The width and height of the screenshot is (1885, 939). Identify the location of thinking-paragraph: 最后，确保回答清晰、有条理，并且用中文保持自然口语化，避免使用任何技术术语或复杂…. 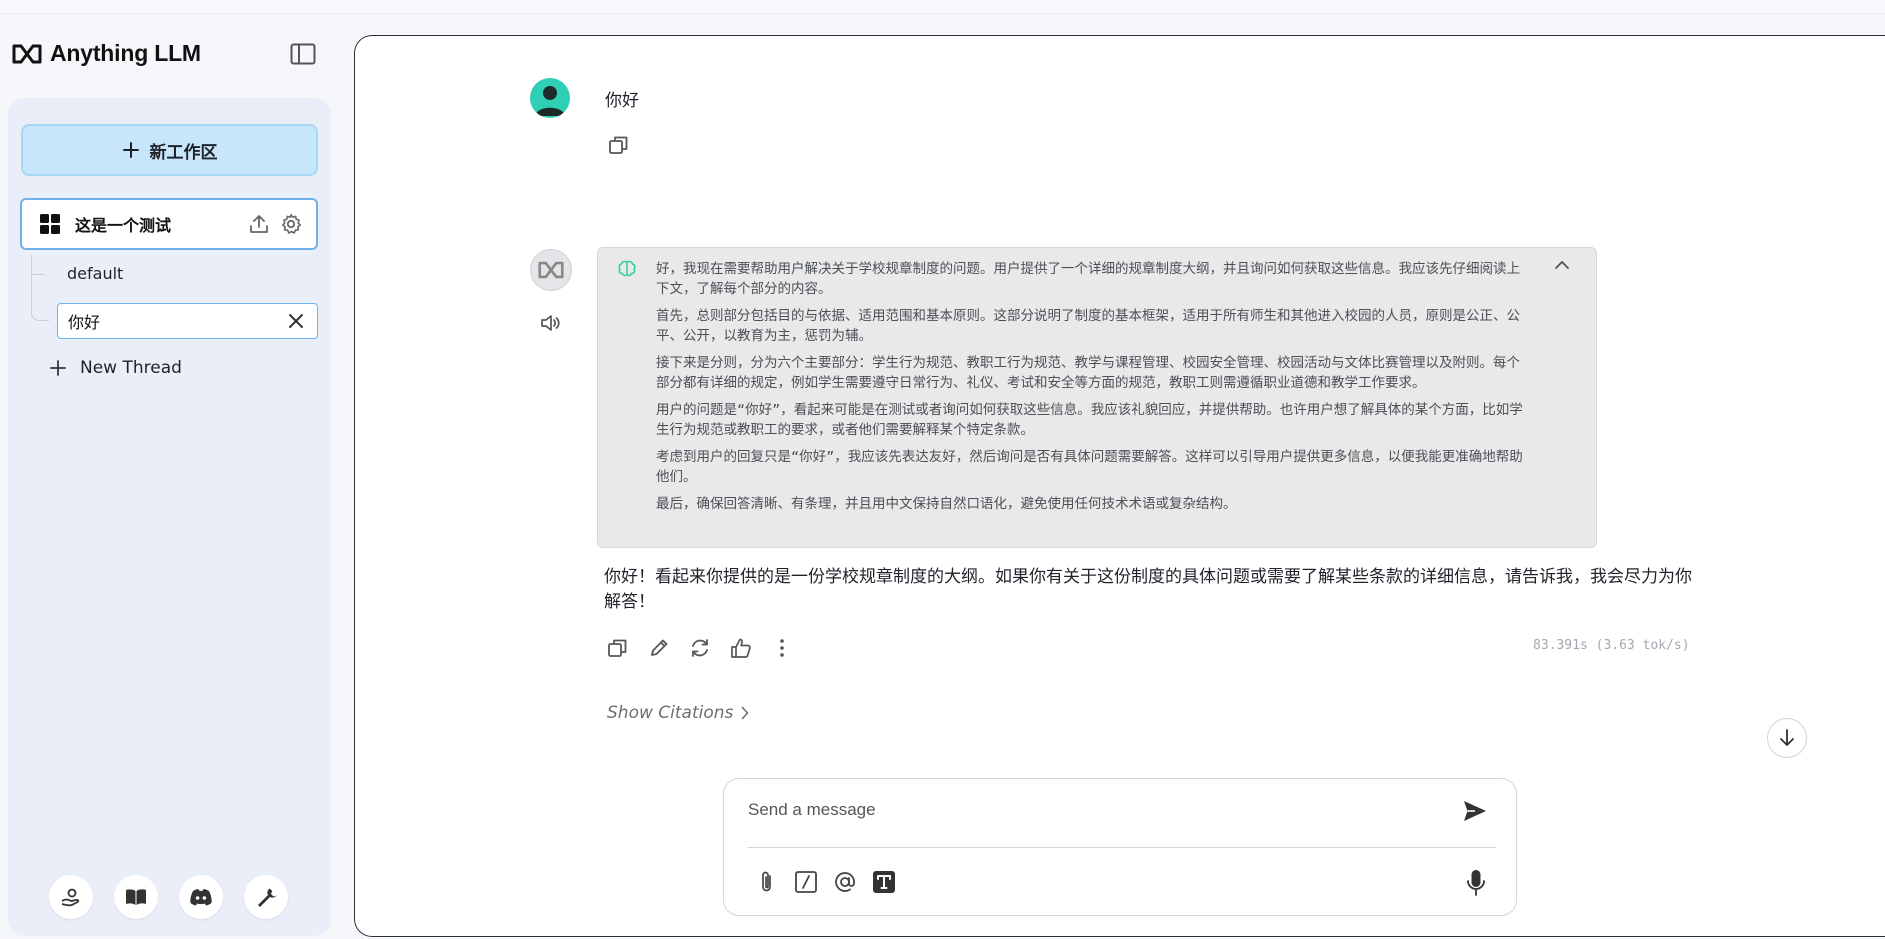
(946, 504).